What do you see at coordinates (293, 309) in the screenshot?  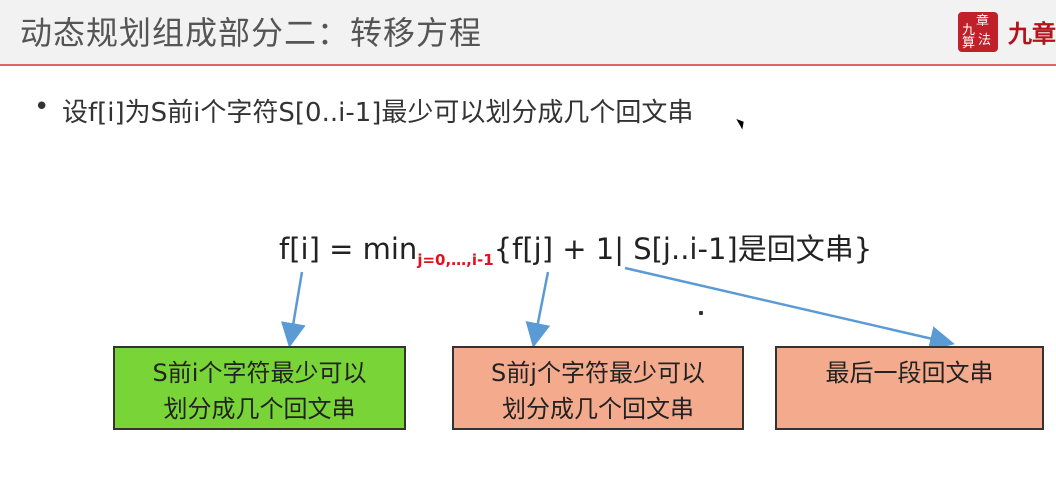 I see `arrow-fi` at bounding box center [293, 309].